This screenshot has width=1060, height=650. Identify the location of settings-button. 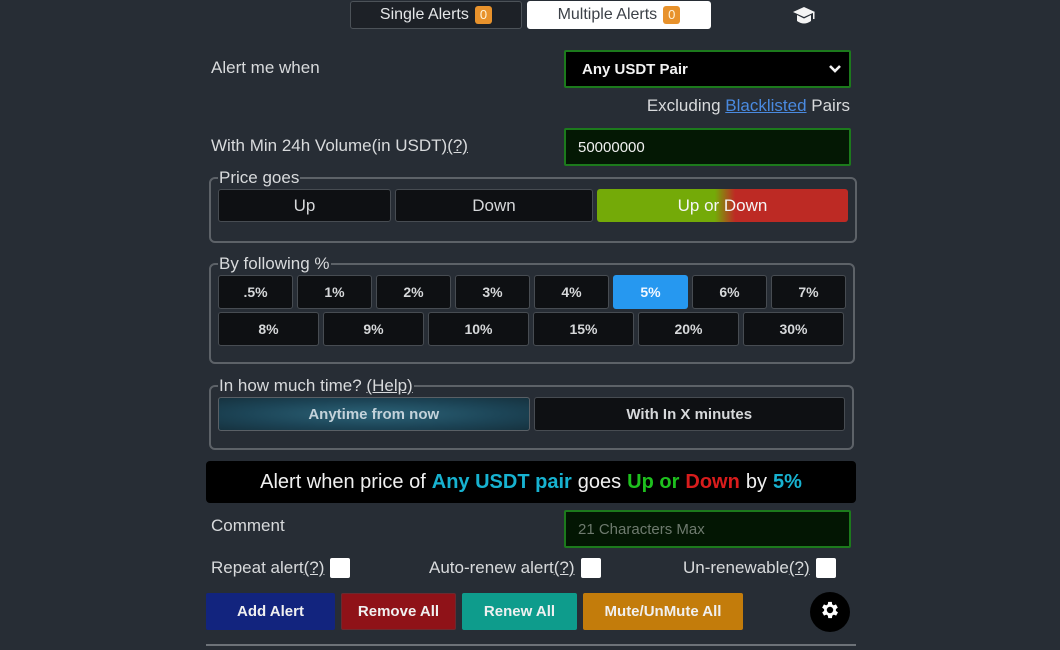
(830, 612).